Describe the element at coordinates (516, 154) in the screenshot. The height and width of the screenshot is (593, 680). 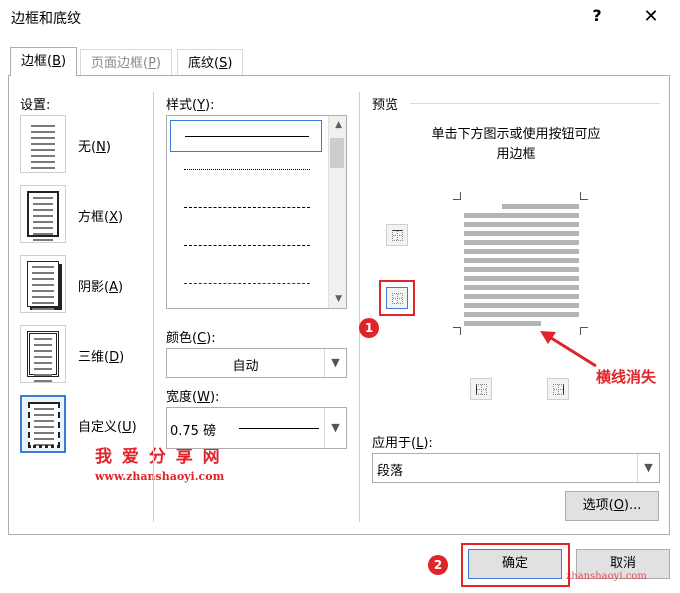
I see `preview-hint-2: 用边框` at that location.